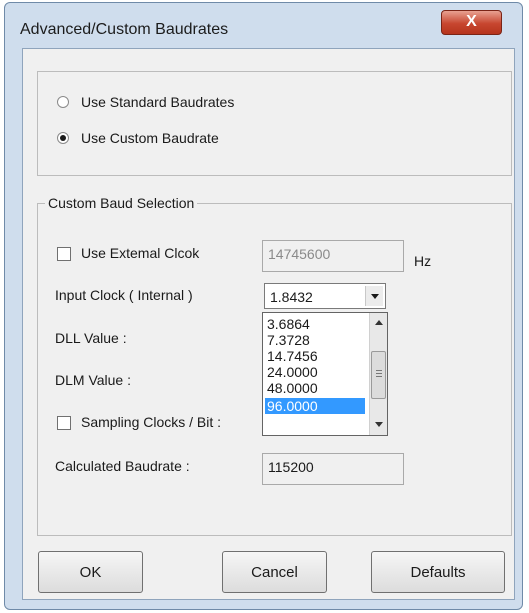  Describe the element at coordinates (63, 138) in the screenshot. I see `custom-baudrate-radio` at that location.